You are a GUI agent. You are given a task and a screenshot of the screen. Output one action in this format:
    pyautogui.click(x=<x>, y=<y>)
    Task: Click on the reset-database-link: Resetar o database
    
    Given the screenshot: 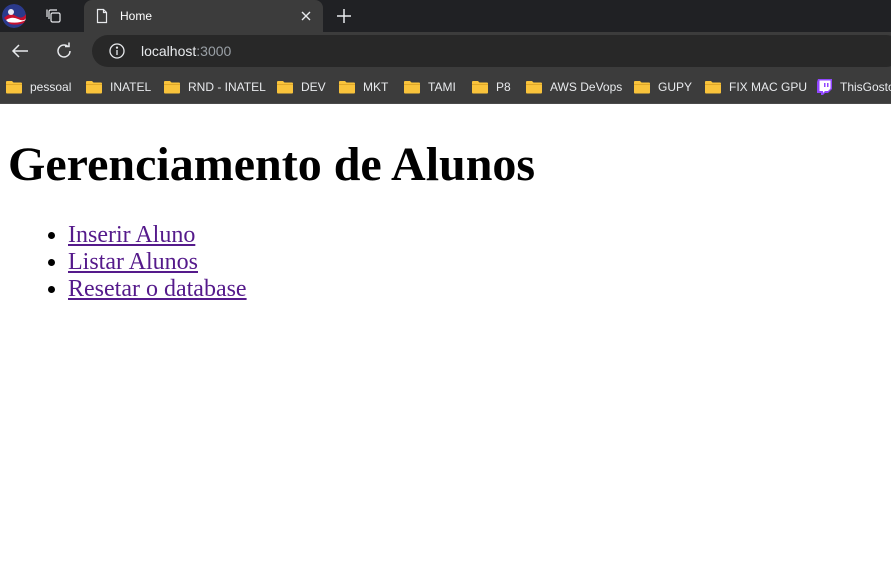 What is the action you would take?
    pyautogui.click(x=157, y=289)
    